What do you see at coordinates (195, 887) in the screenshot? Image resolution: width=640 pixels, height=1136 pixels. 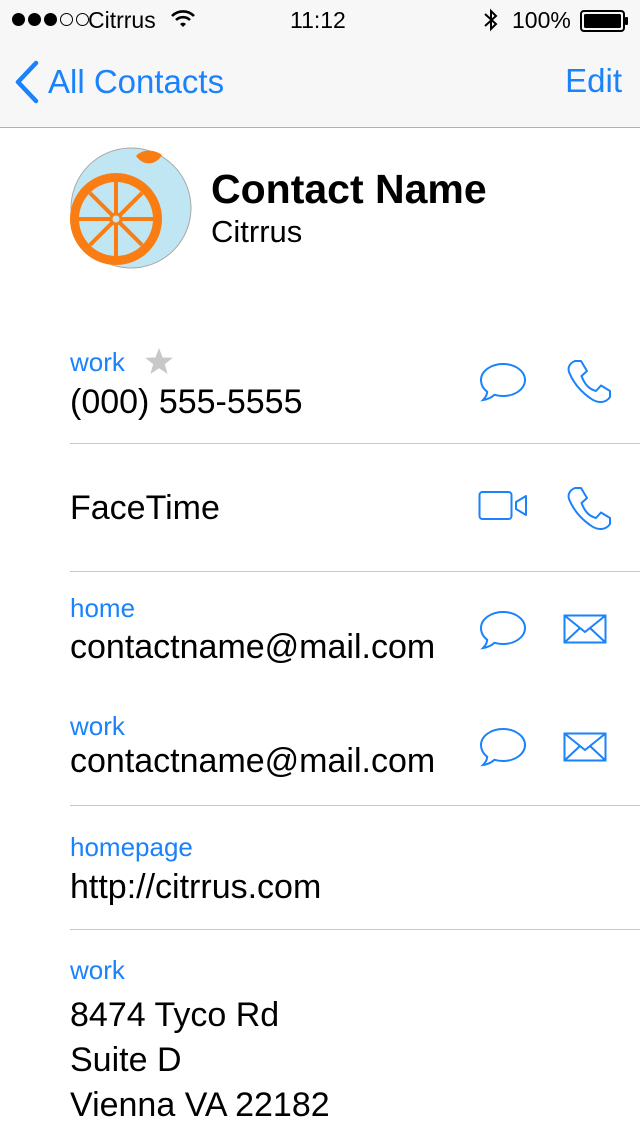 I see `homepage-url: http://citrrus.com` at bounding box center [195, 887].